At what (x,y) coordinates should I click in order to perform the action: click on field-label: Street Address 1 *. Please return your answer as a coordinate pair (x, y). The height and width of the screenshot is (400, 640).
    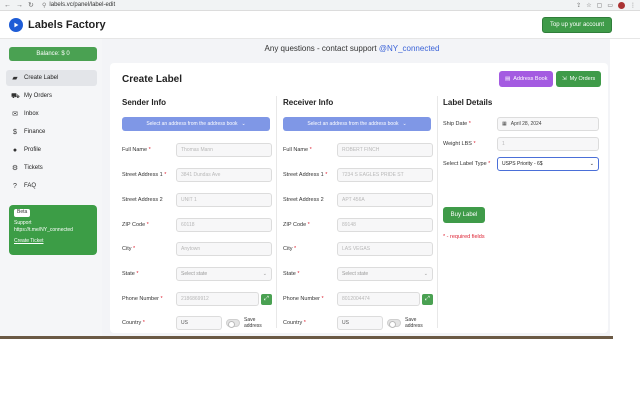
    Looking at the image, I should click on (144, 175).